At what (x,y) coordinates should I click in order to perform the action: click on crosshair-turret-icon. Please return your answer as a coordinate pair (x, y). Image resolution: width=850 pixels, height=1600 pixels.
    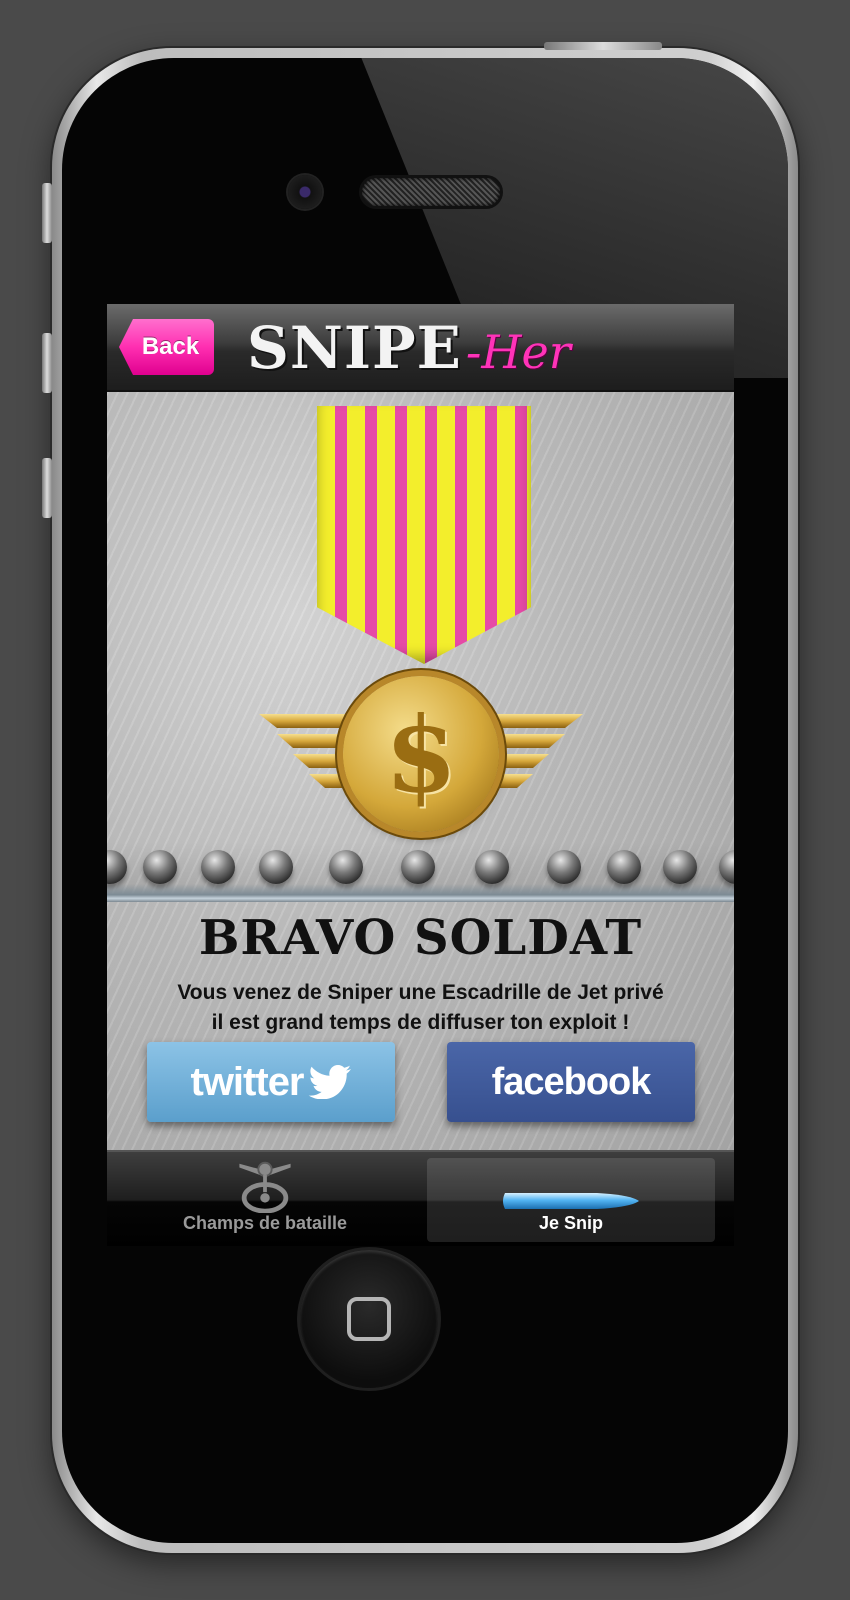
    Looking at the image, I should click on (265, 1187).